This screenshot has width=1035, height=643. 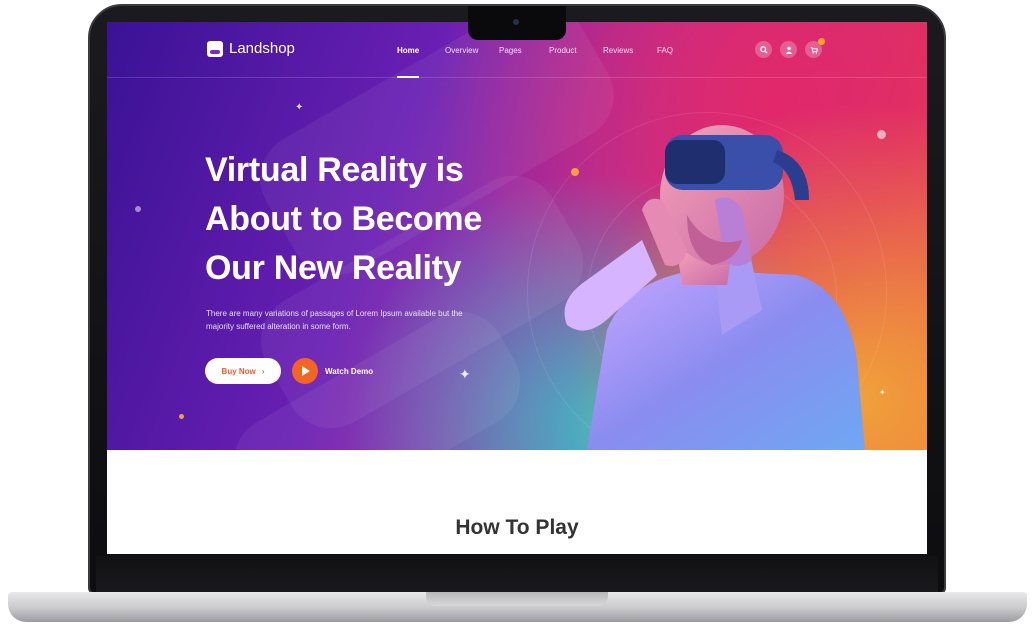 I want to click on nav-icons, so click(x=790, y=48).